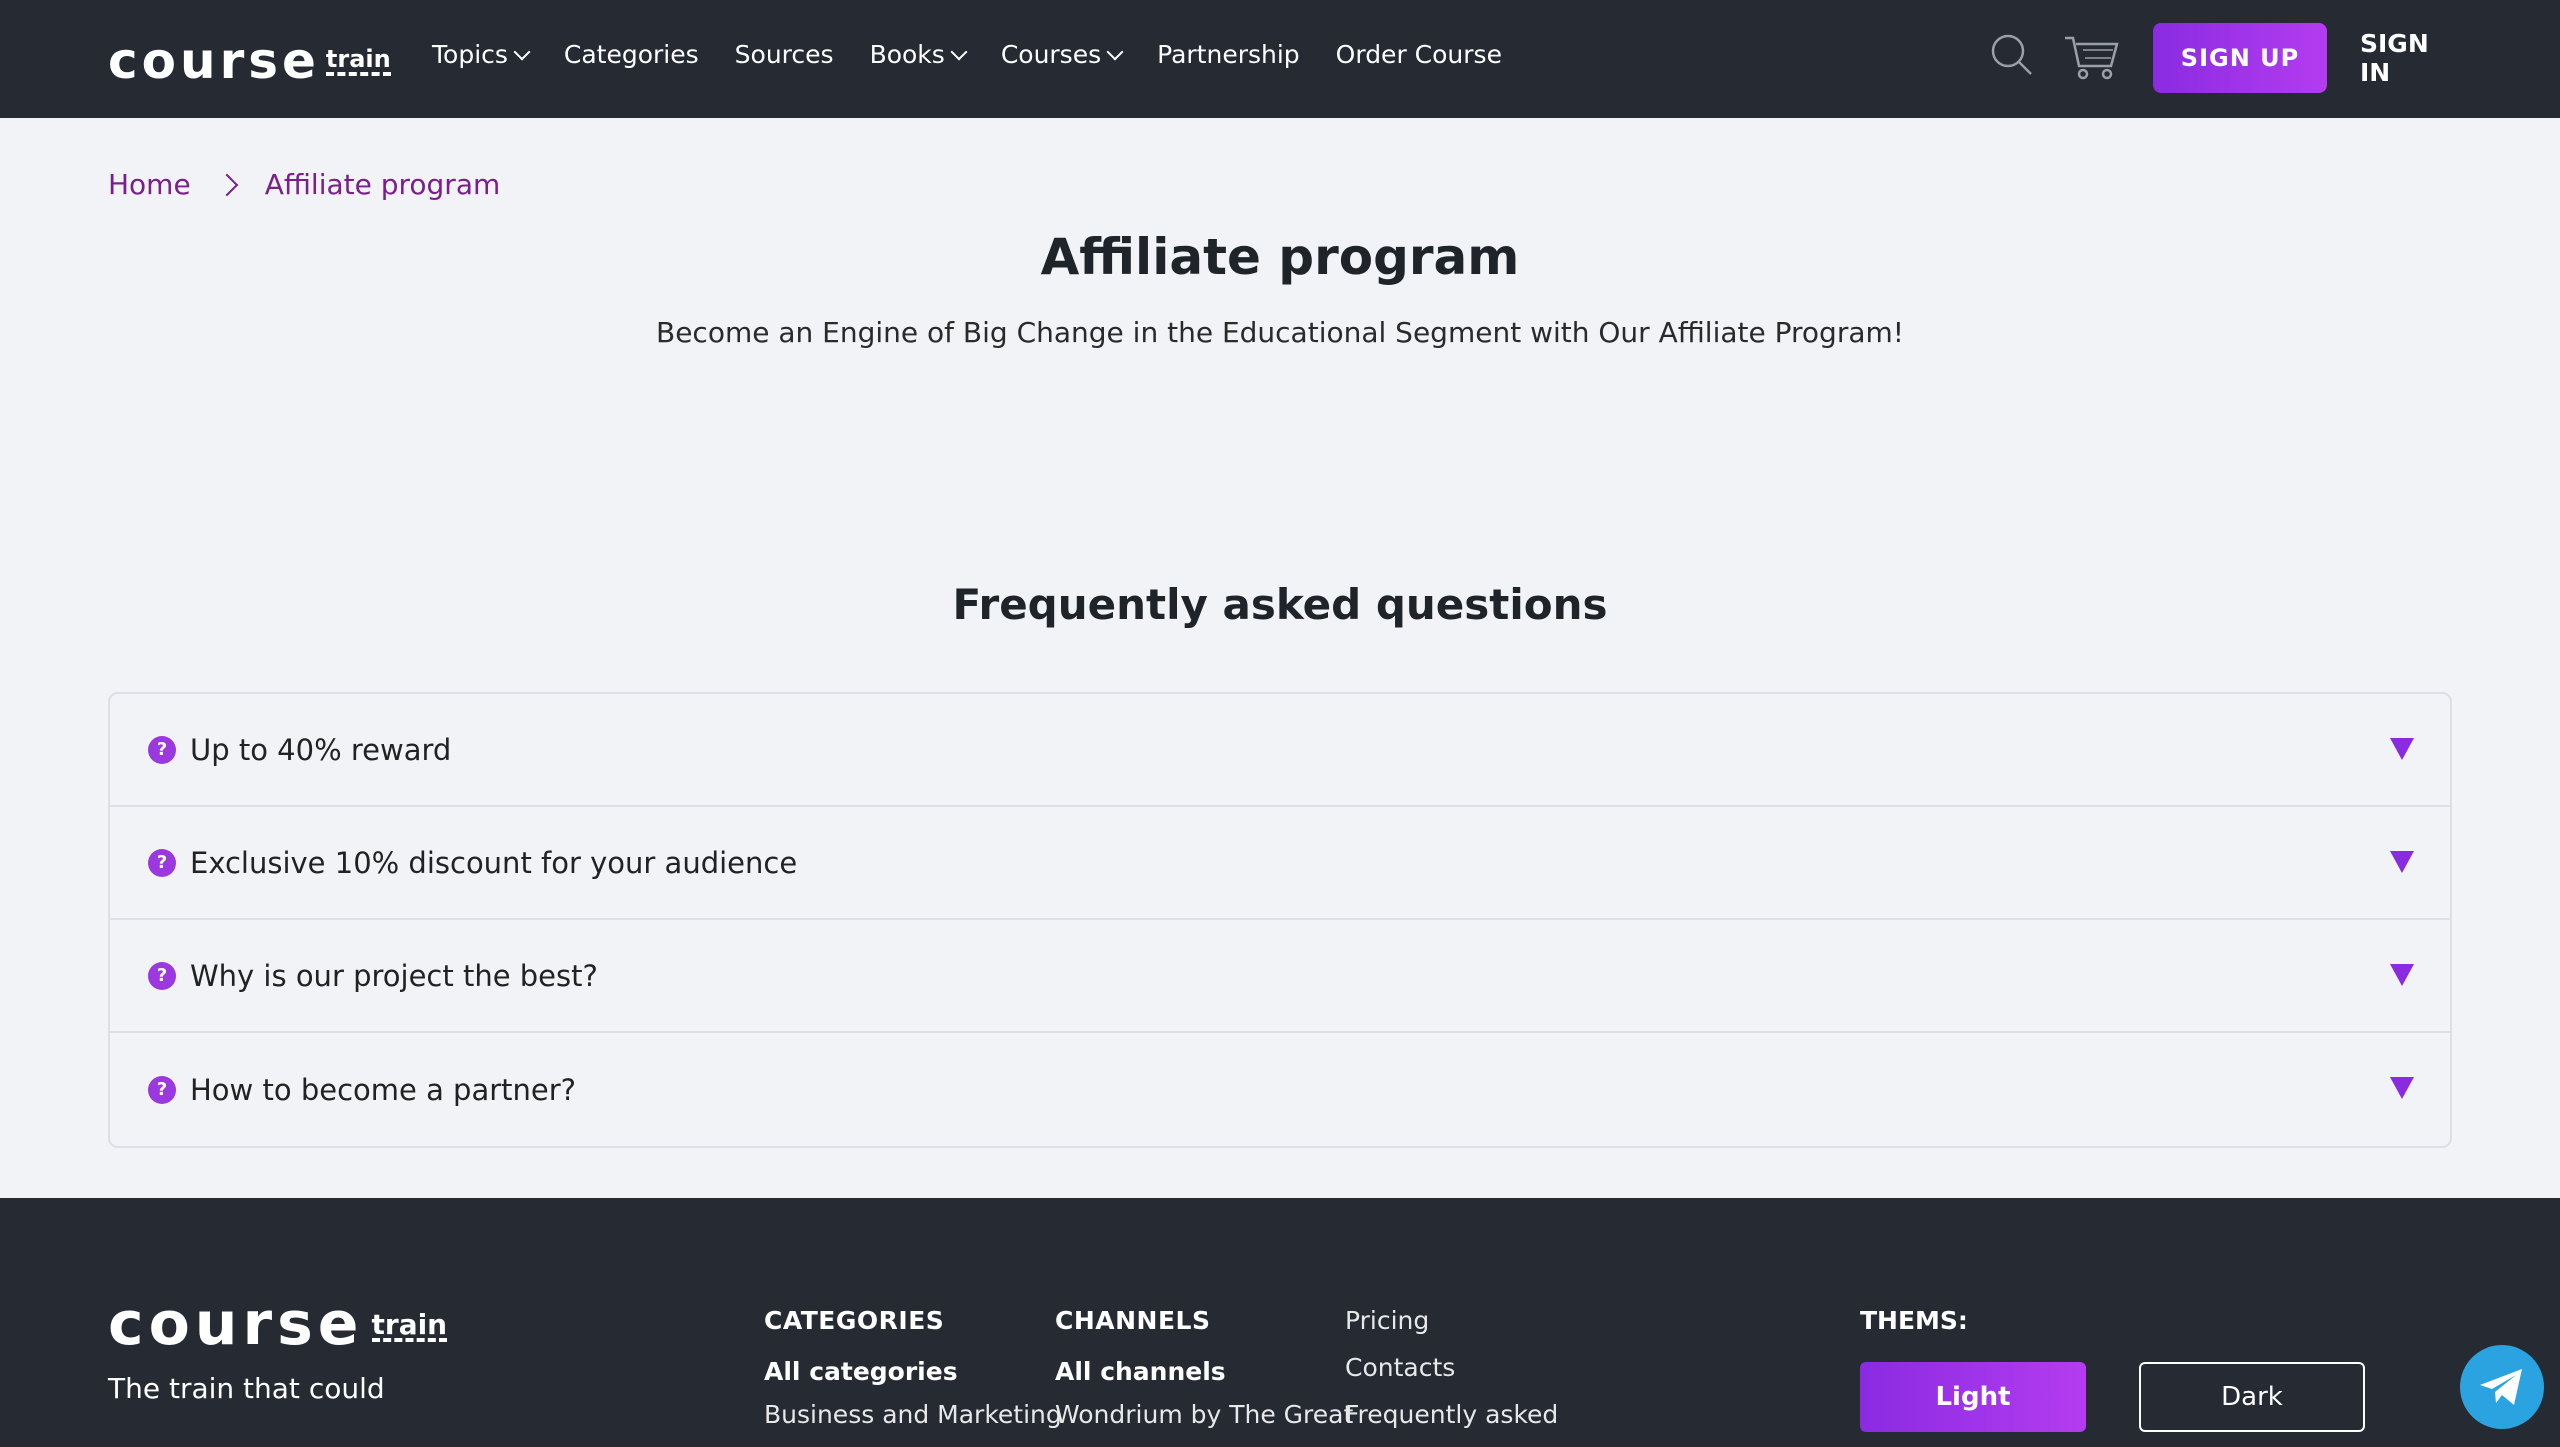 The image size is (2560, 1447). I want to click on site-logo: course train, so click(249, 58).